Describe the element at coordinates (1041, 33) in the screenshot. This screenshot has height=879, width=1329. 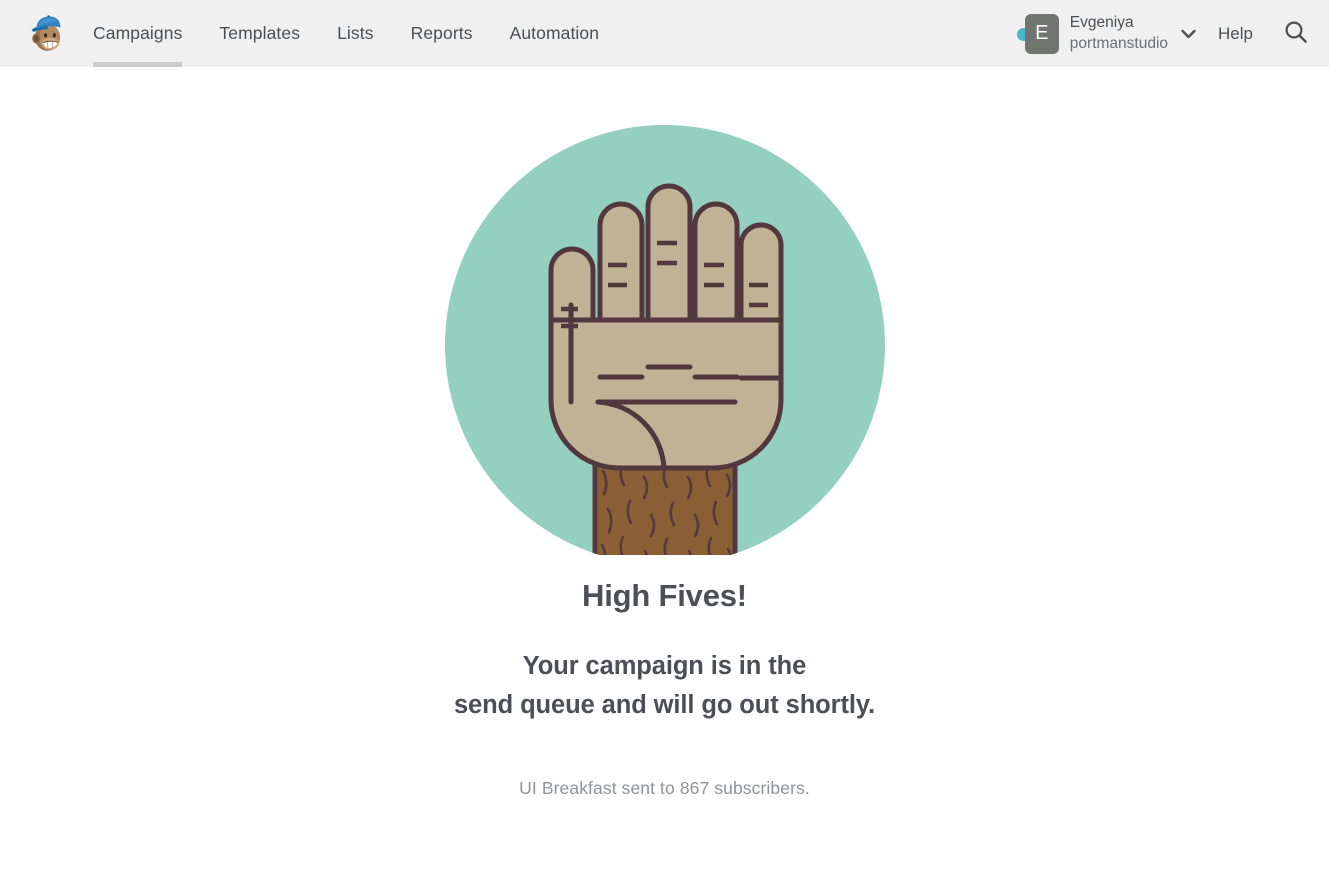
I see `avatar-initial: E` at that location.